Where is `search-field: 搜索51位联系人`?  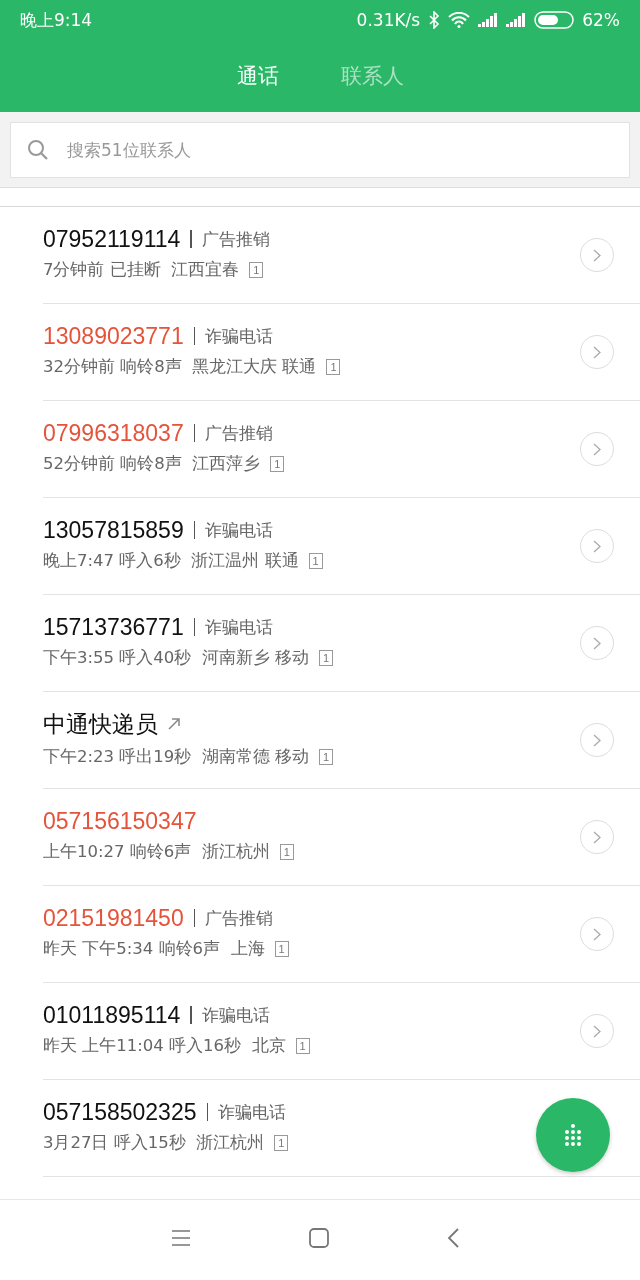
search-field: 搜索51位联系人 is located at coordinates (320, 150).